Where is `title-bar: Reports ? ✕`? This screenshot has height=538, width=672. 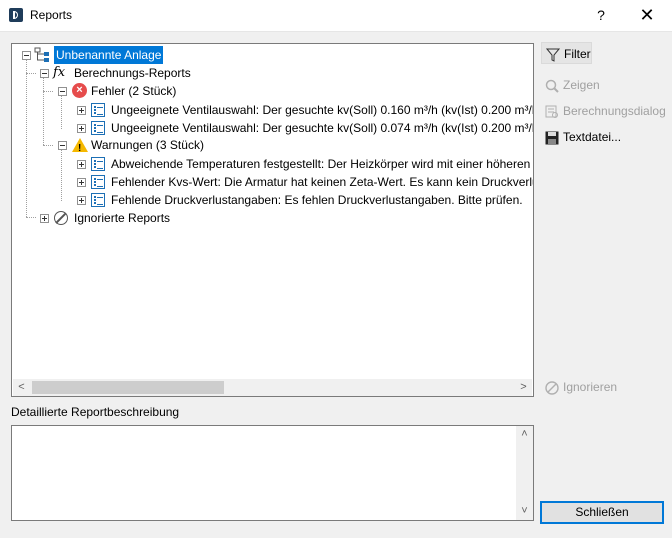
title-bar: Reports ? ✕ is located at coordinates (336, 16).